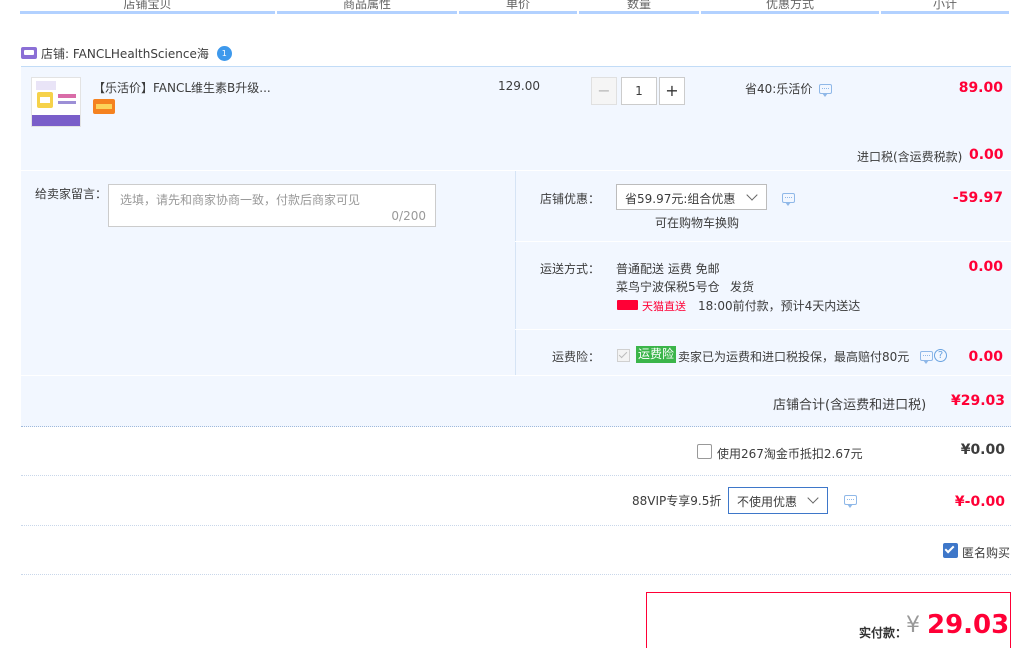  I want to click on shipping-action: 发货, so click(742, 287).